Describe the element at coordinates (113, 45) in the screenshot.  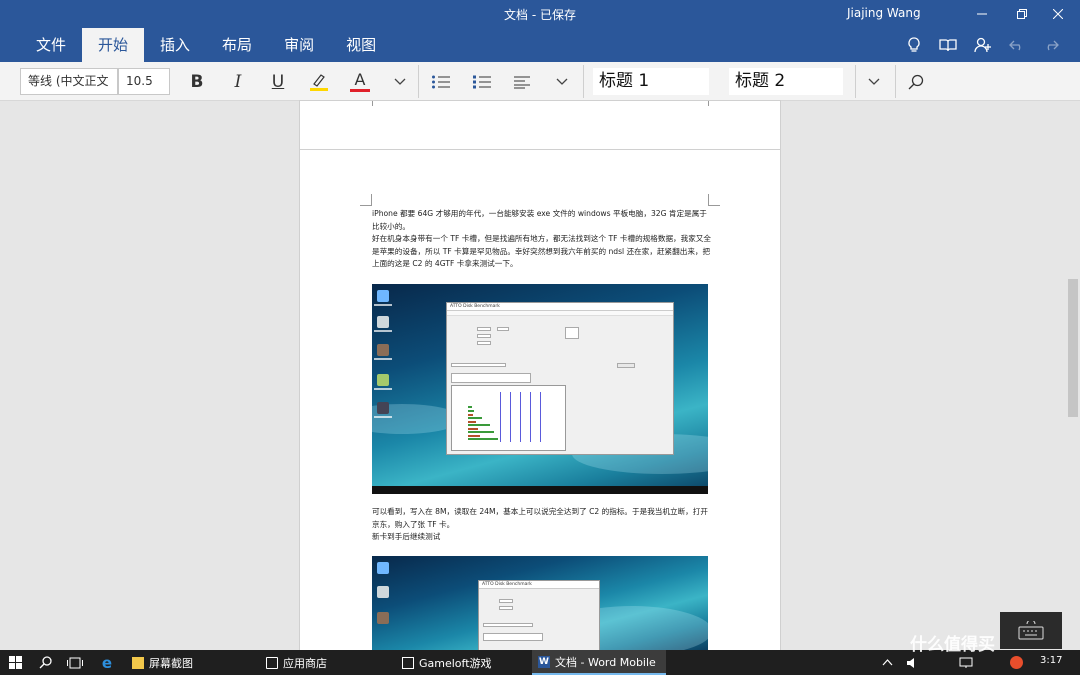
I see `tab-home: 开始` at that location.